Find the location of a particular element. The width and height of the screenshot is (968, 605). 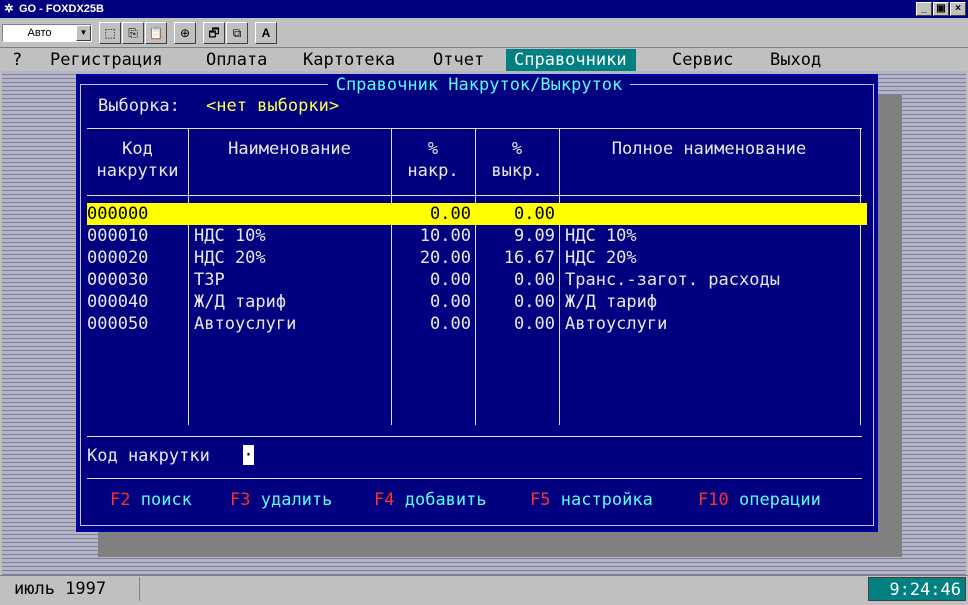

select-icon: ⬚ is located at coordinates (110, 32).